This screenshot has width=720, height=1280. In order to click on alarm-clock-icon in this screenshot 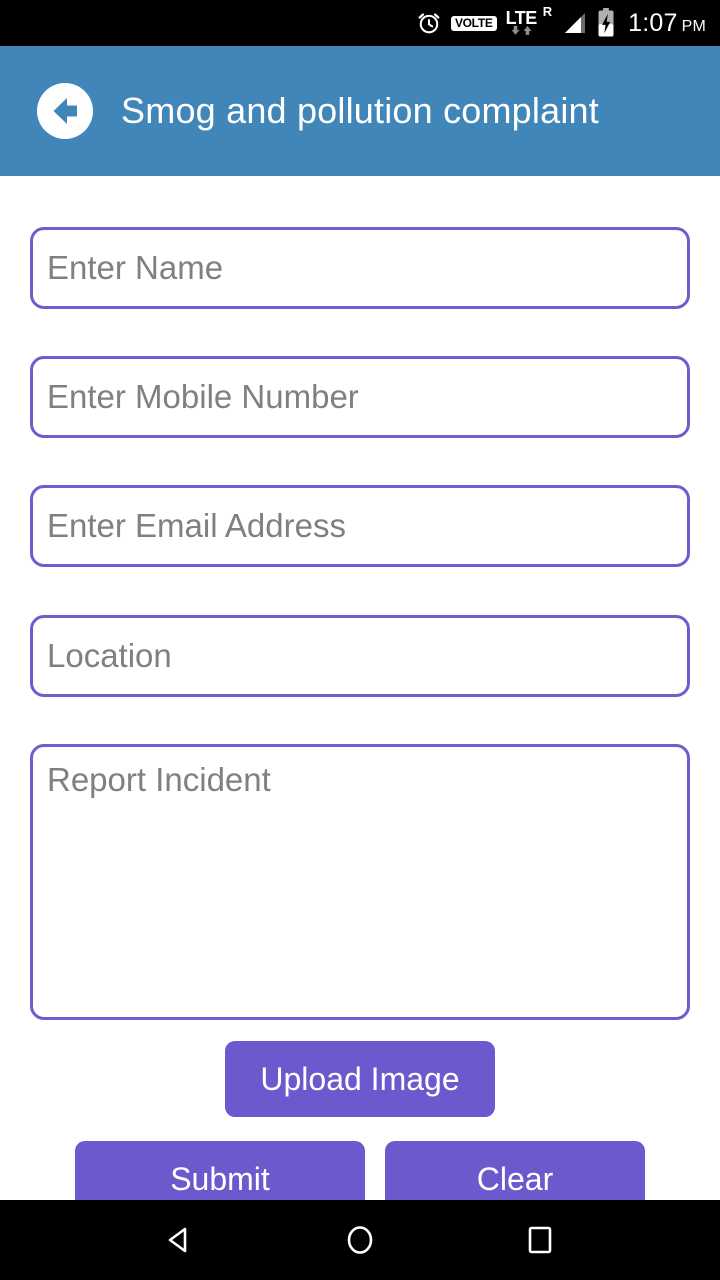, I will do `click(429, 23)`.